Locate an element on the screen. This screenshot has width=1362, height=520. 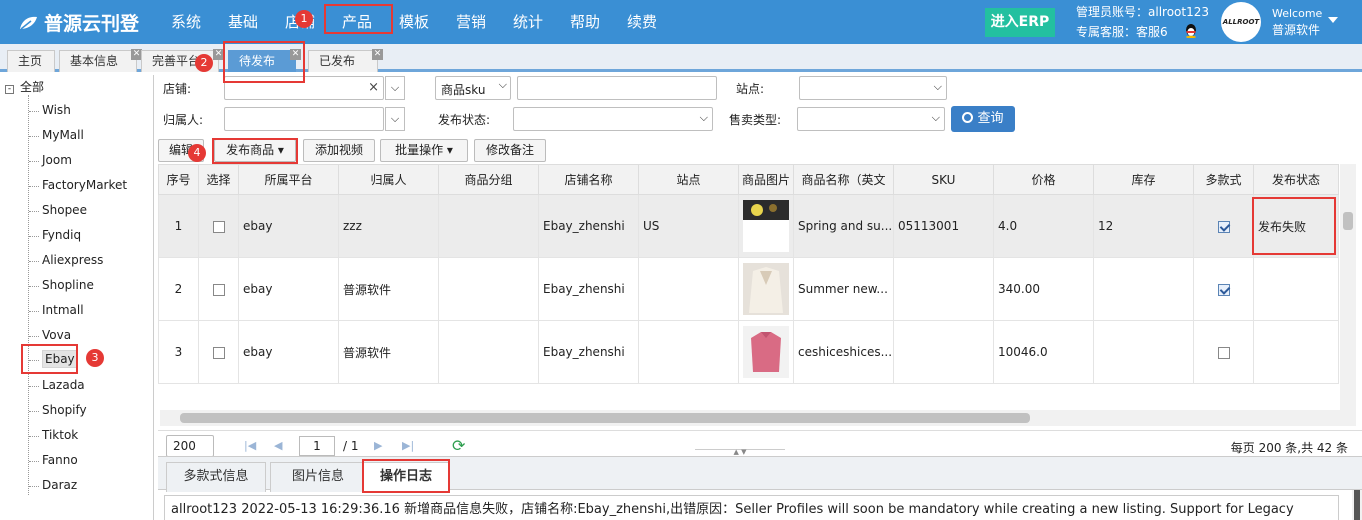
refresh-icon: ⟳ is located at coordinates (458, 445).